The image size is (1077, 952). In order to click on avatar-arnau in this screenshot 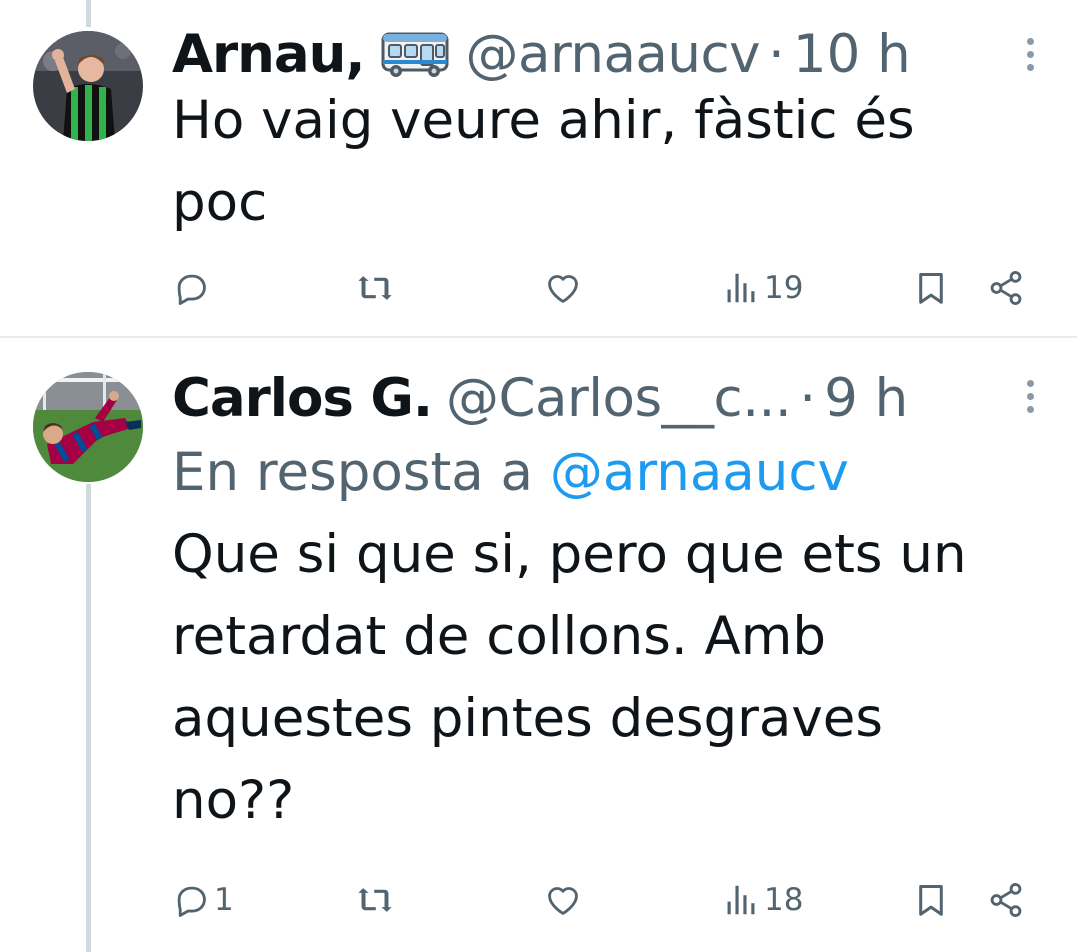, I will do `click(88, 86)`.